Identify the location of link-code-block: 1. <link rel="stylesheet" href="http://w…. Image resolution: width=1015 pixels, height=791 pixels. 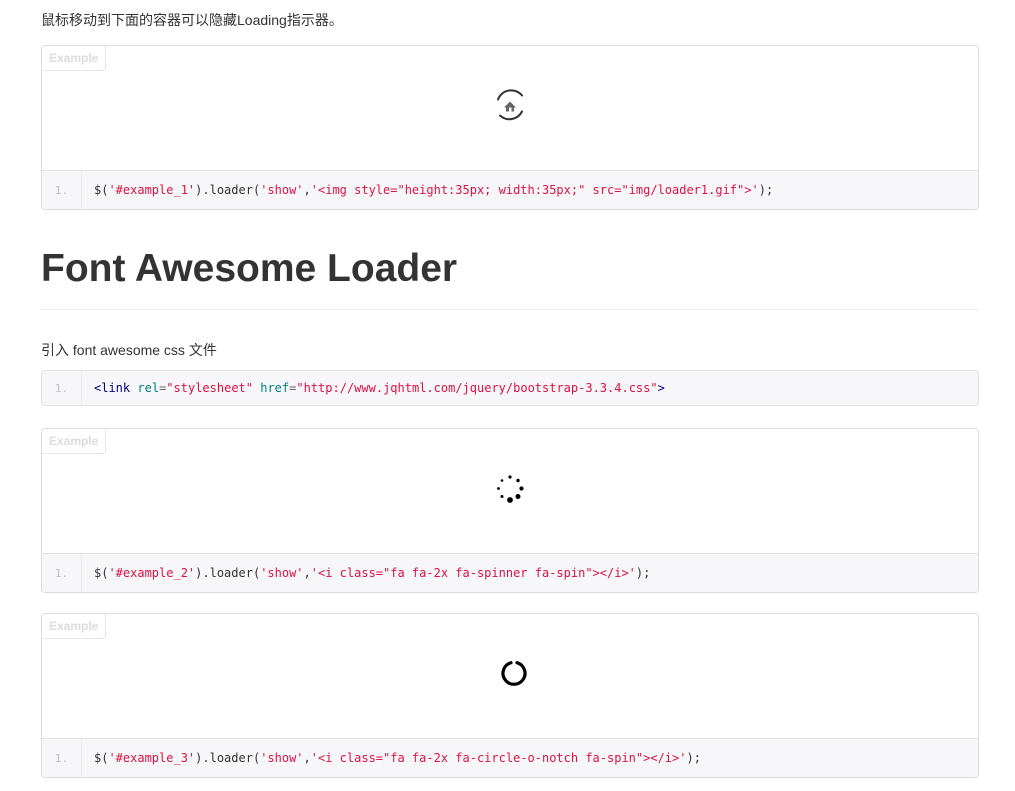
(510, 388).